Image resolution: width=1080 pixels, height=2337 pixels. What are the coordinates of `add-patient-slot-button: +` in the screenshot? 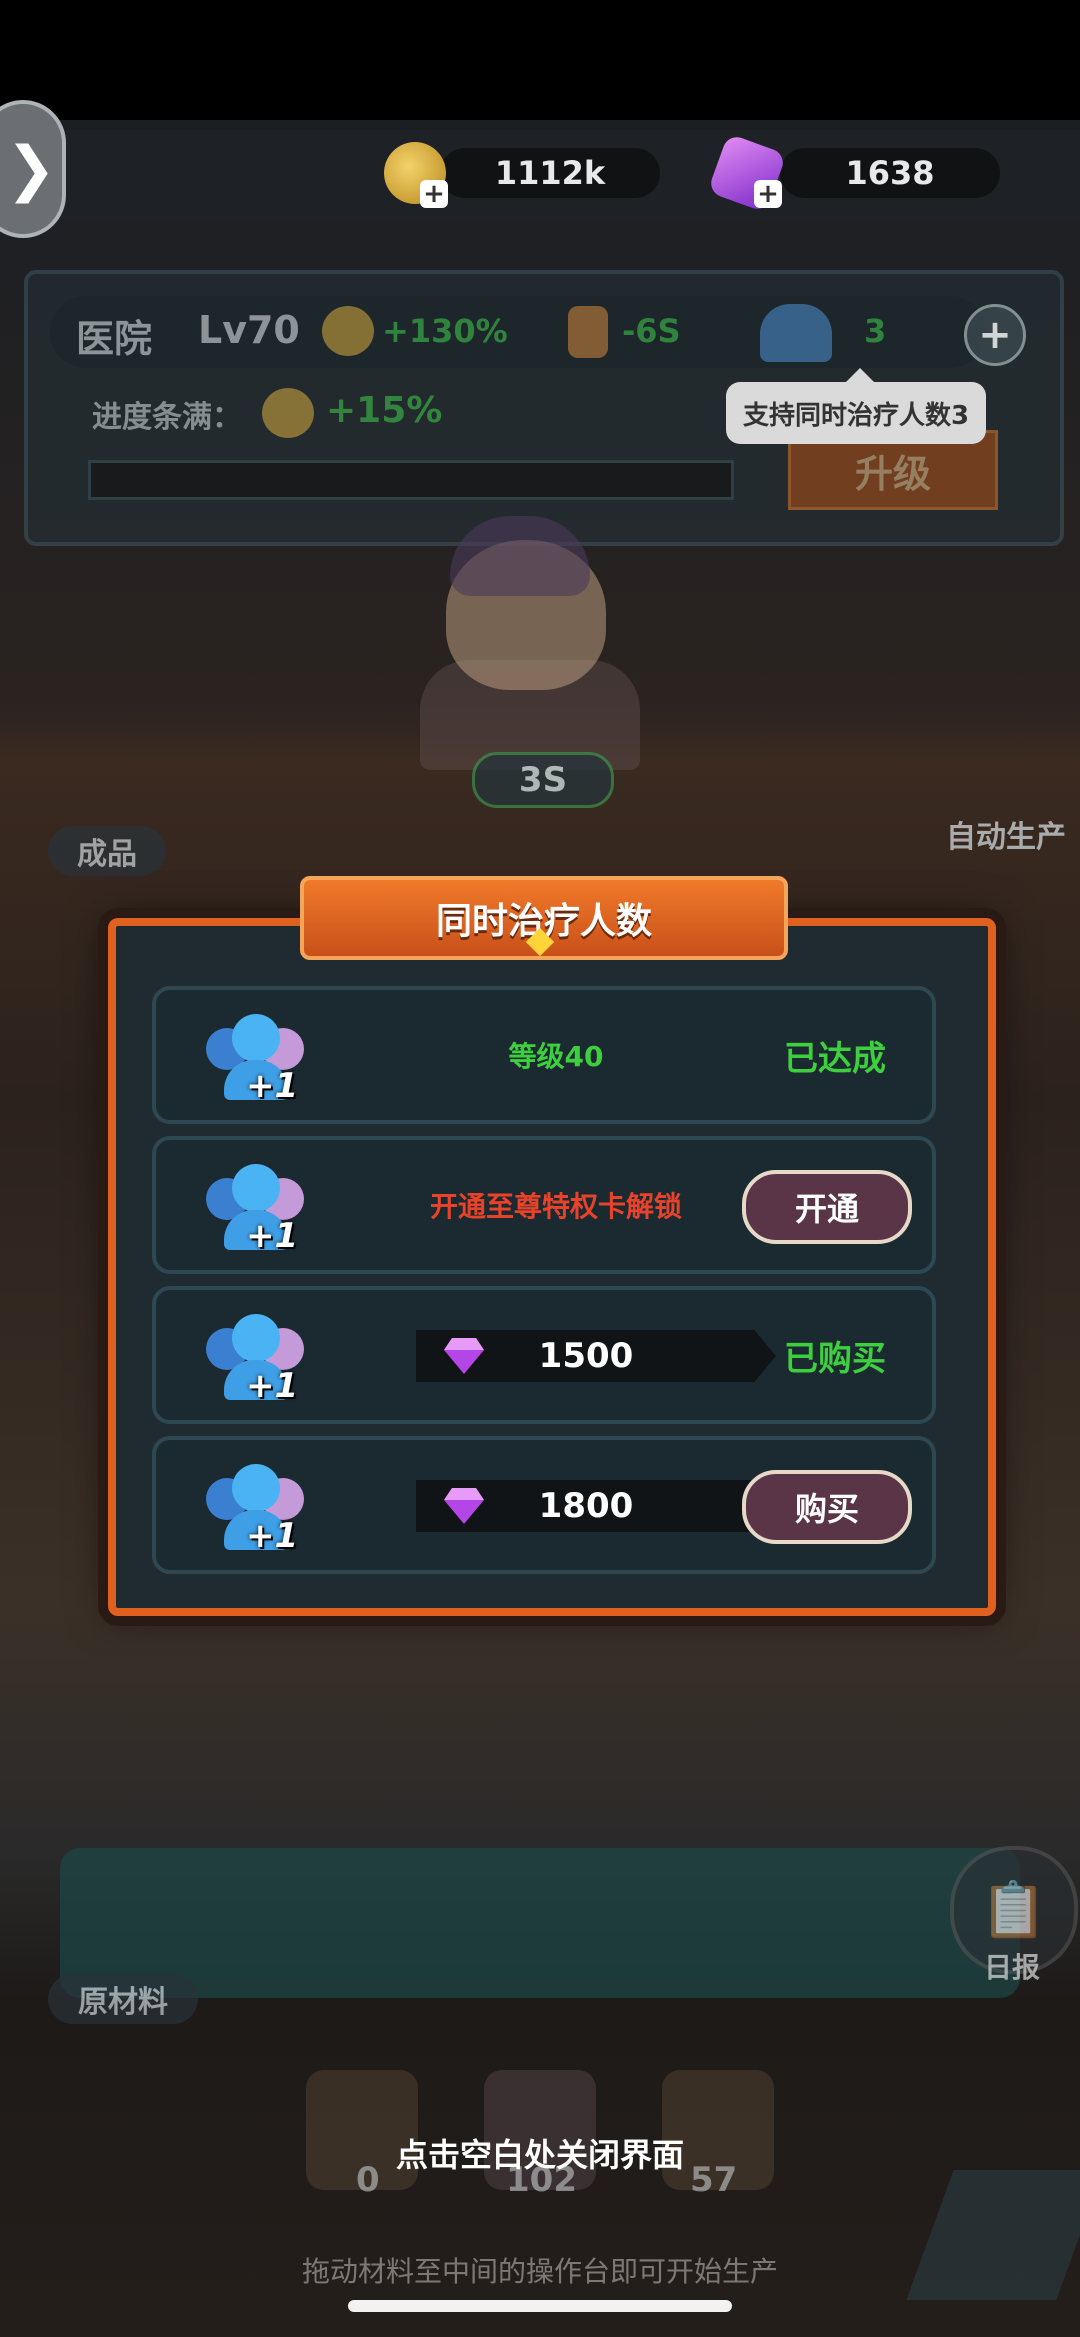 It's located at (995, 335).